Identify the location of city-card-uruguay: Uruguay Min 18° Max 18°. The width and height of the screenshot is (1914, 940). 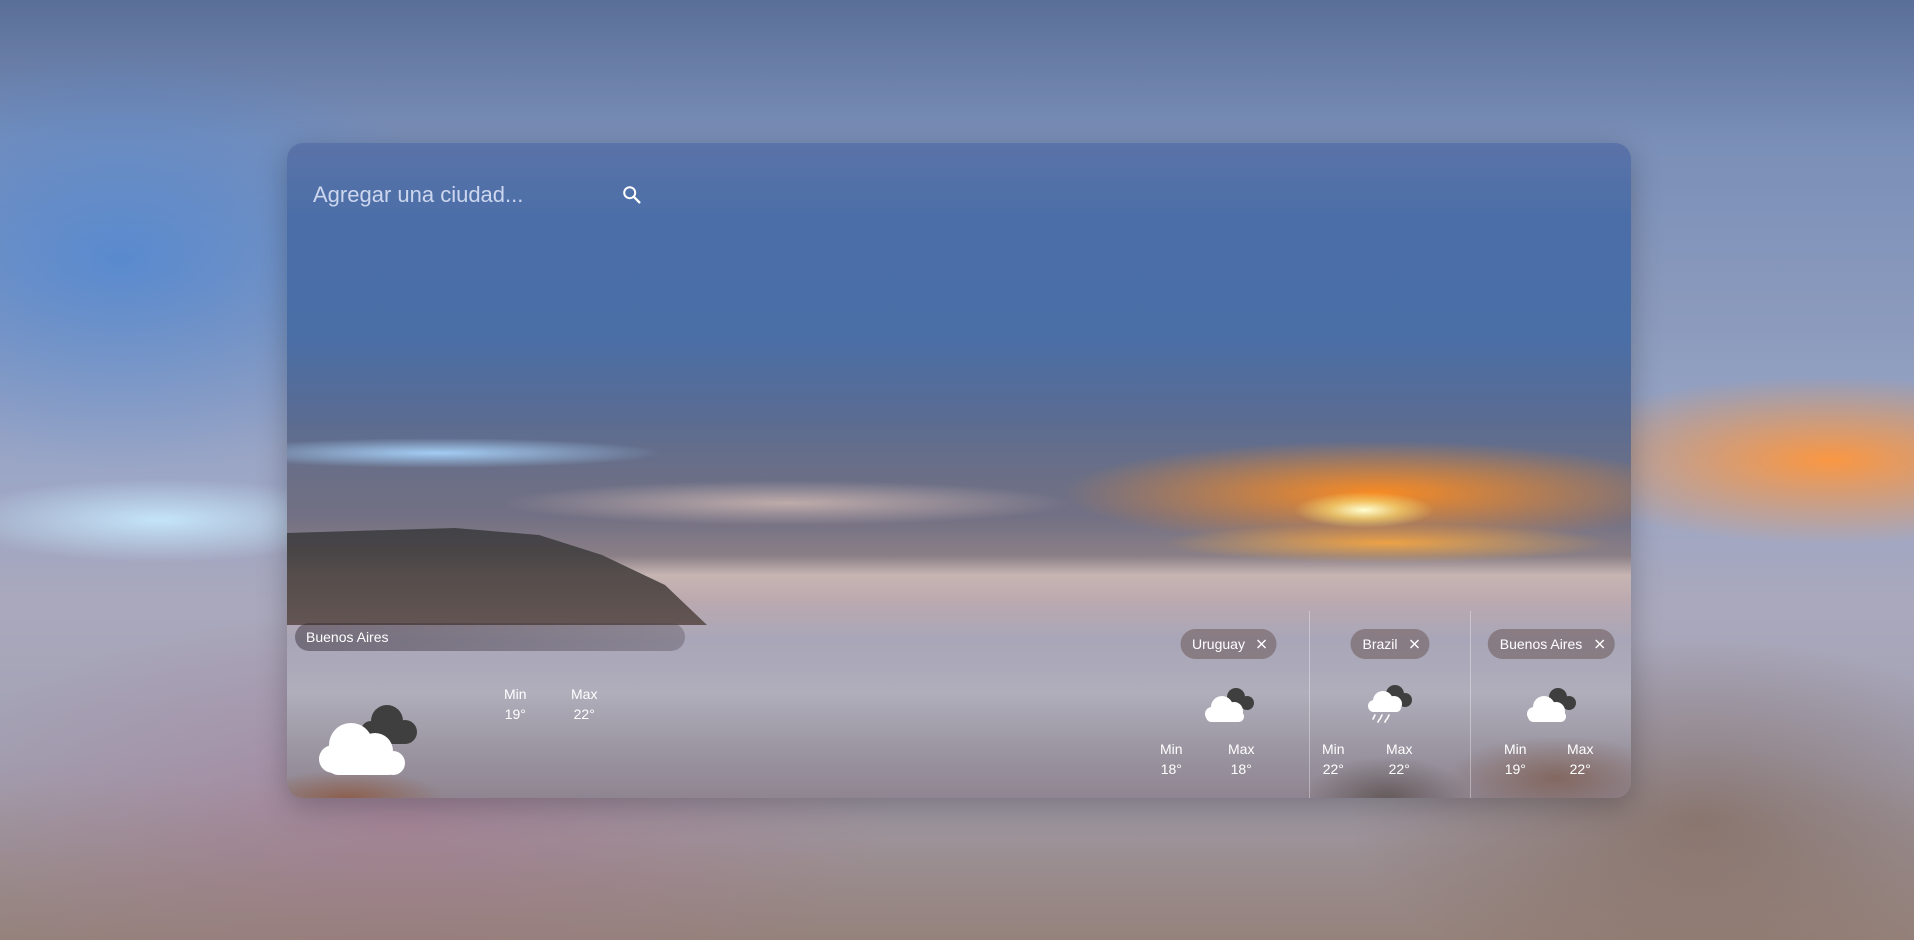
(1228, 704).